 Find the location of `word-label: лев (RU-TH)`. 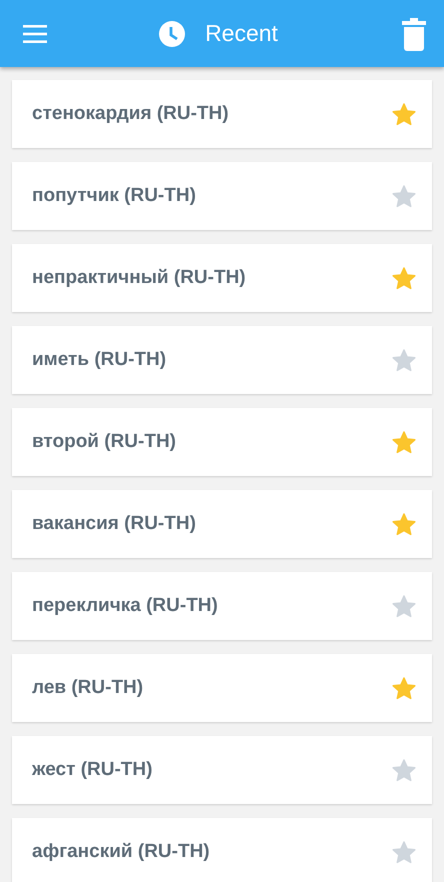

word-label: лев (RU-TH) is located at coordinates (88, 688).